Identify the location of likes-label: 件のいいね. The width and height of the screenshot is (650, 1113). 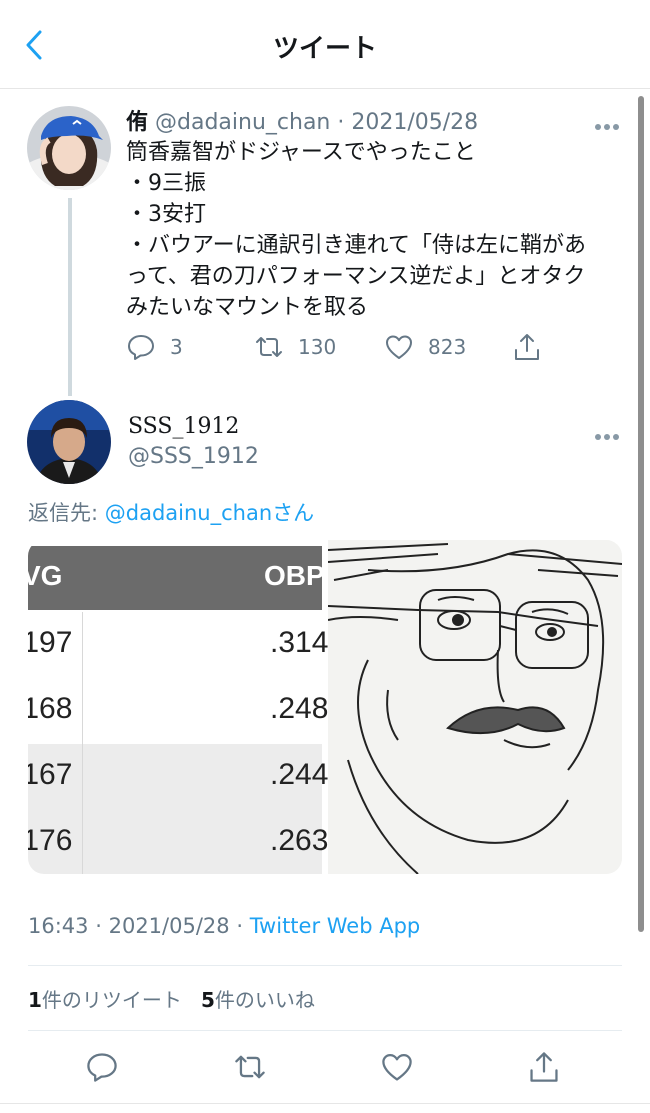
(264, 1000).